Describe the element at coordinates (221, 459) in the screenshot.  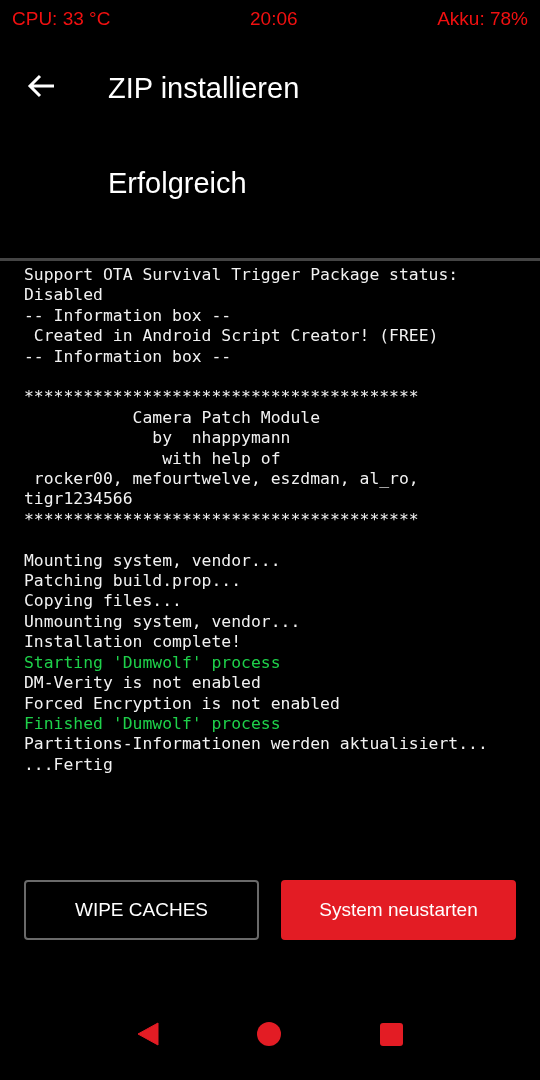
I see `log-line: with help of` at that location.